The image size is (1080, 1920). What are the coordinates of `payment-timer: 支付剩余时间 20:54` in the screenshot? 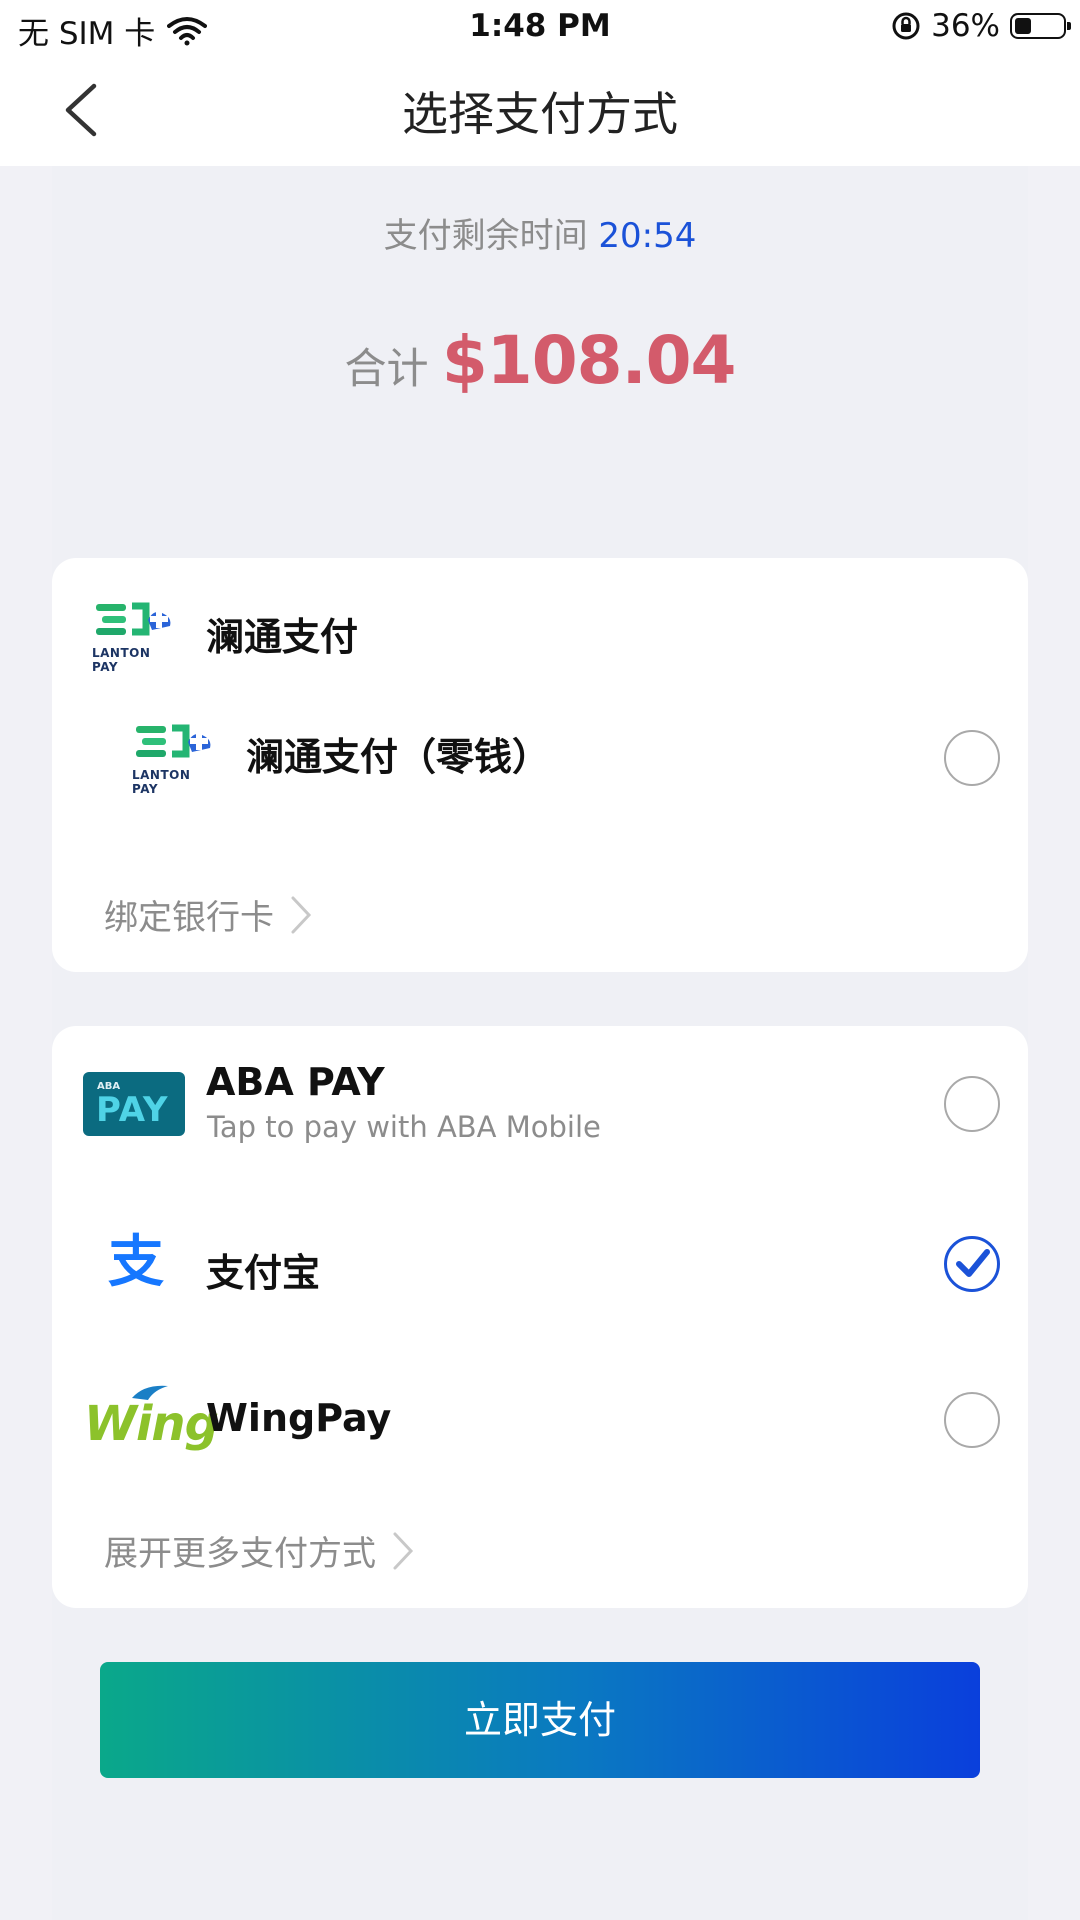 It's located at (540, 232).